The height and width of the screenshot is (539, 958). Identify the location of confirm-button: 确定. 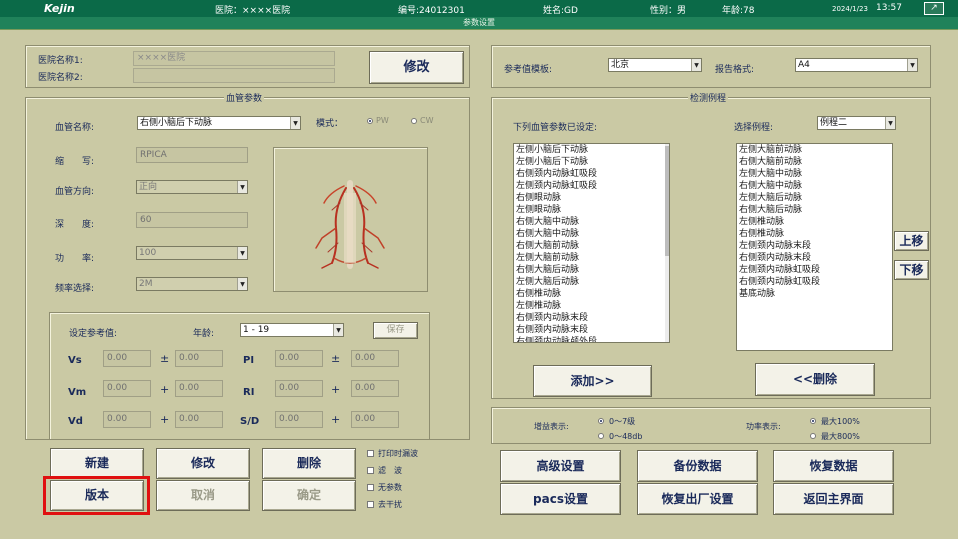
(309, 495).